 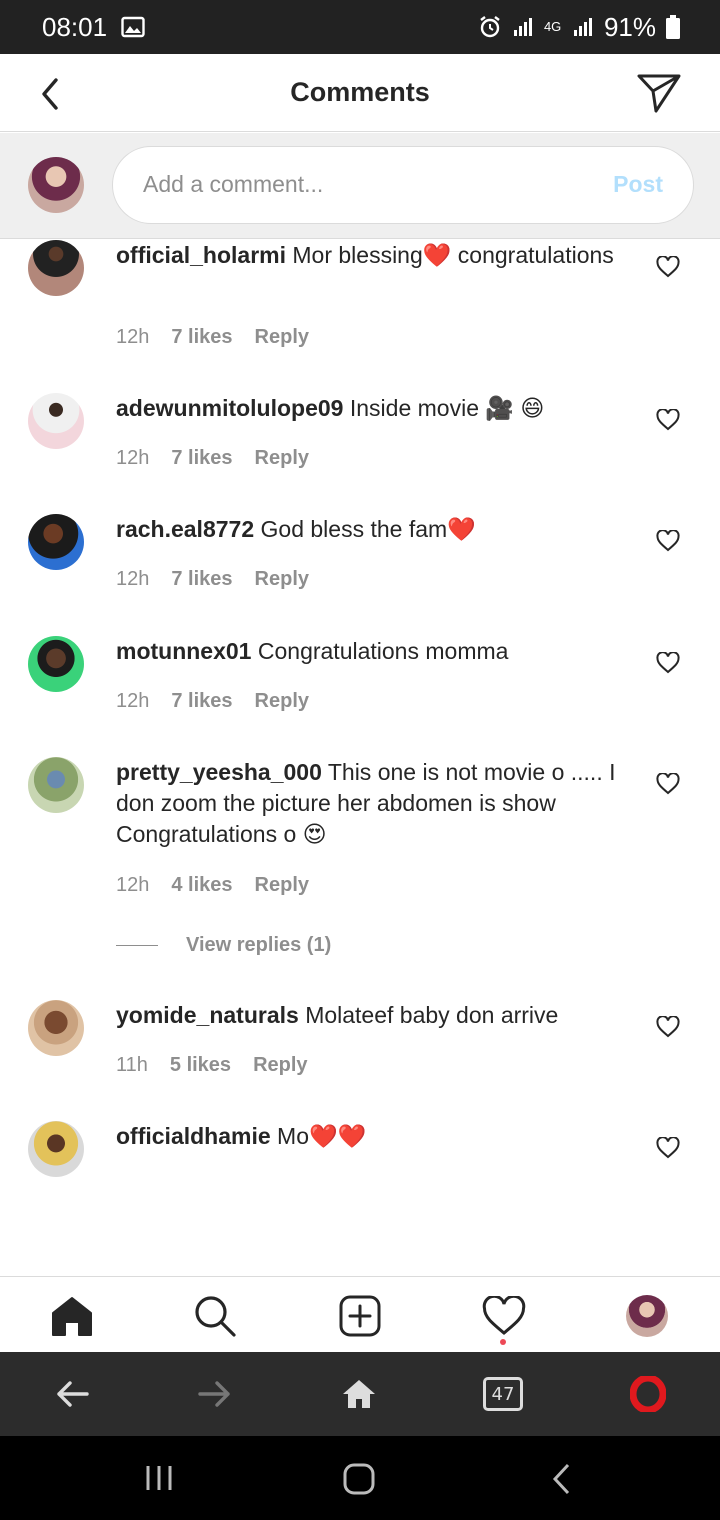 I want to click on status-time: 08:01, so click(x=75, y=26).